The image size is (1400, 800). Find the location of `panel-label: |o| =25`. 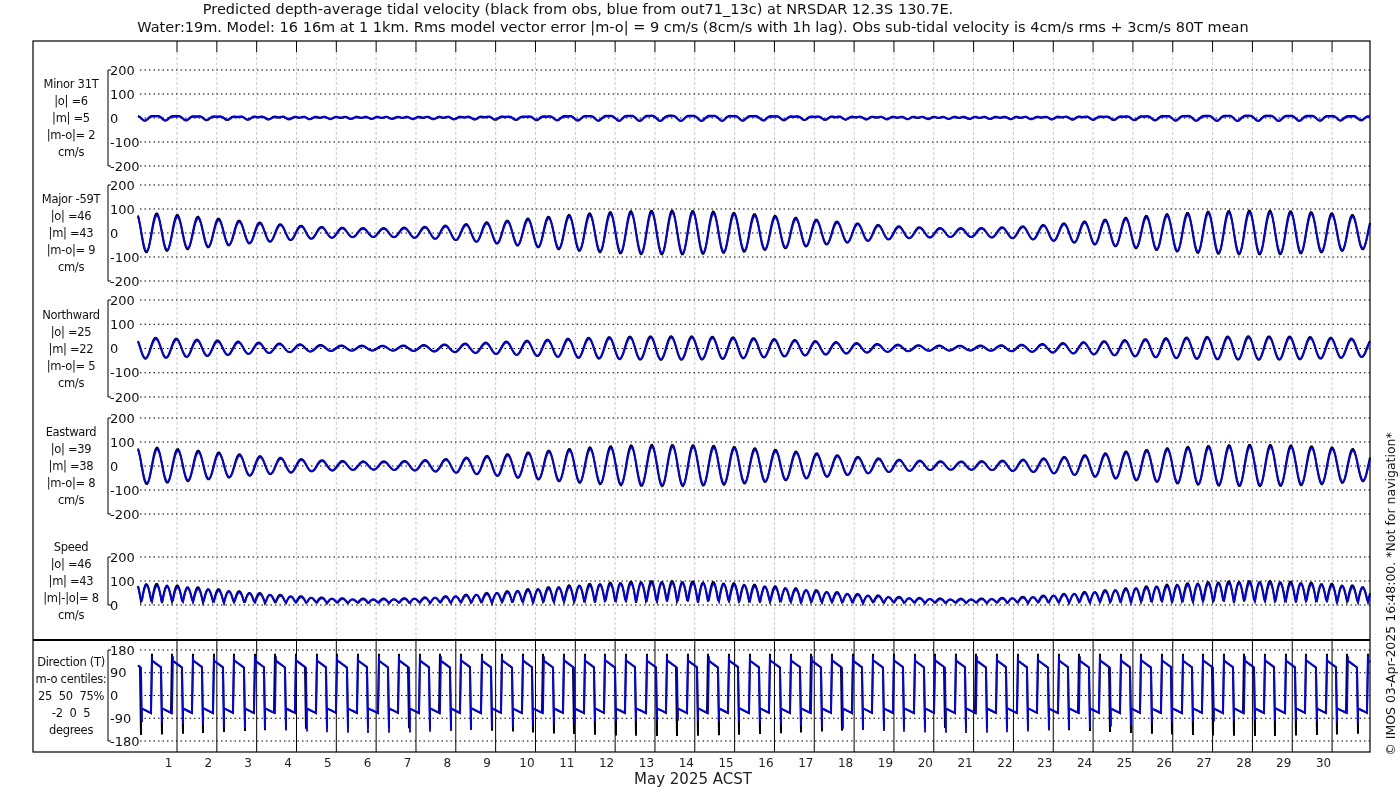

panel-label: |o| =25 is located at coordinates (71, 332).